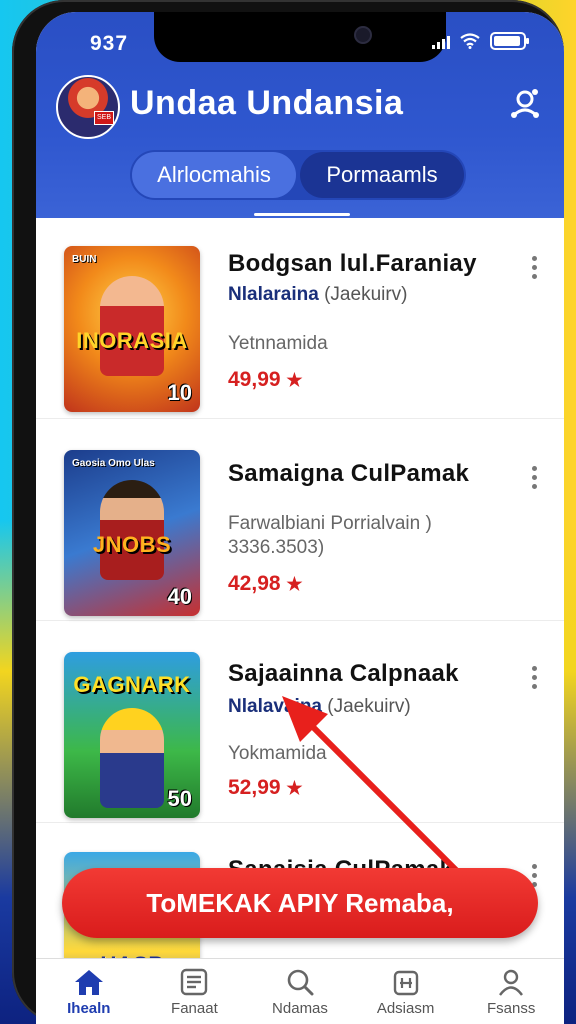 The width and height of the screenshot is (576, 1024). I want to click on game-price: 52,99 ★, so click(265, 788).